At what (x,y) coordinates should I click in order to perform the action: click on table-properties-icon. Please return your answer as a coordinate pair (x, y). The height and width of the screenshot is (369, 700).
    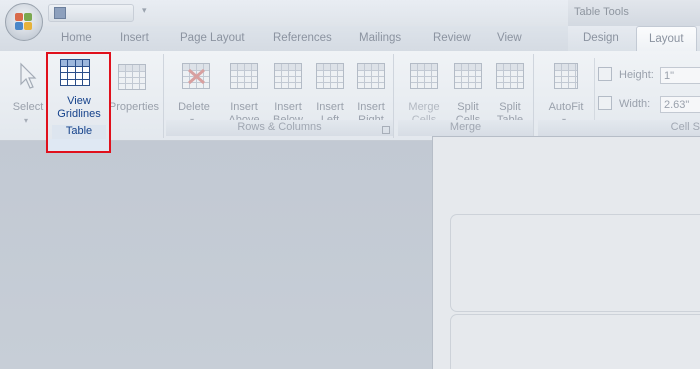
    Looking at the image, I should click on (132, 77).